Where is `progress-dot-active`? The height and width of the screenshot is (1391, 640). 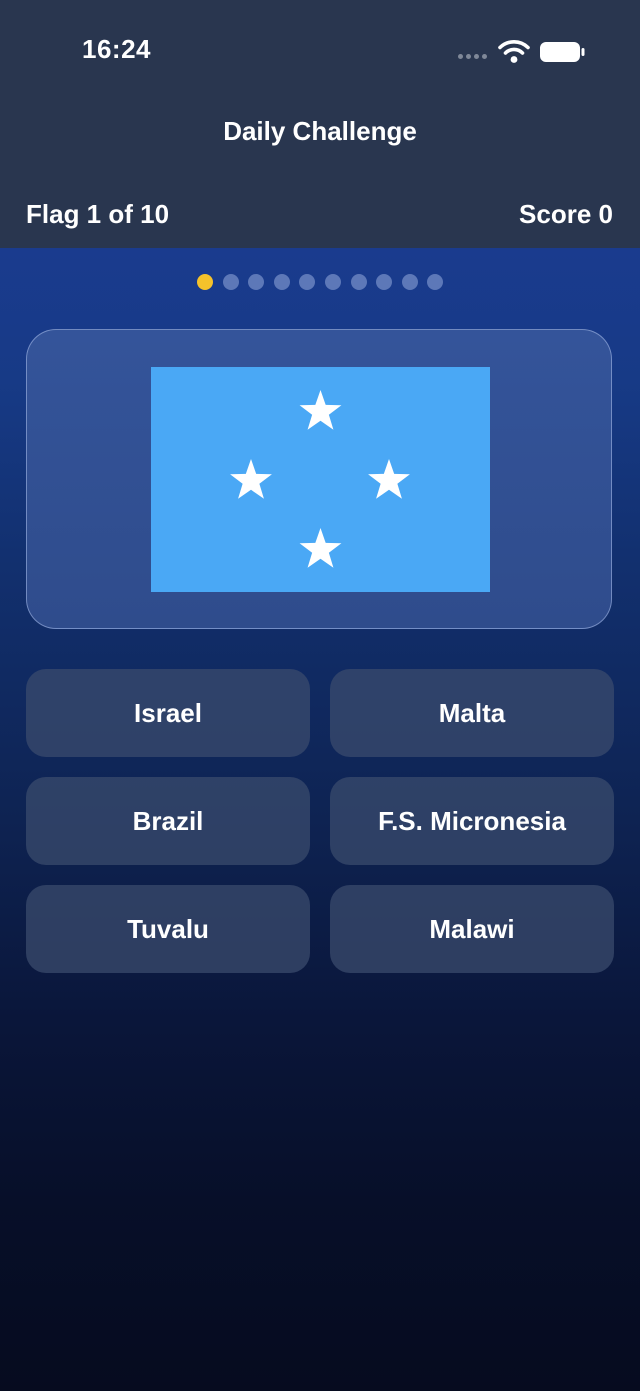 progress-dot-active is located at coordinates (205, 282).